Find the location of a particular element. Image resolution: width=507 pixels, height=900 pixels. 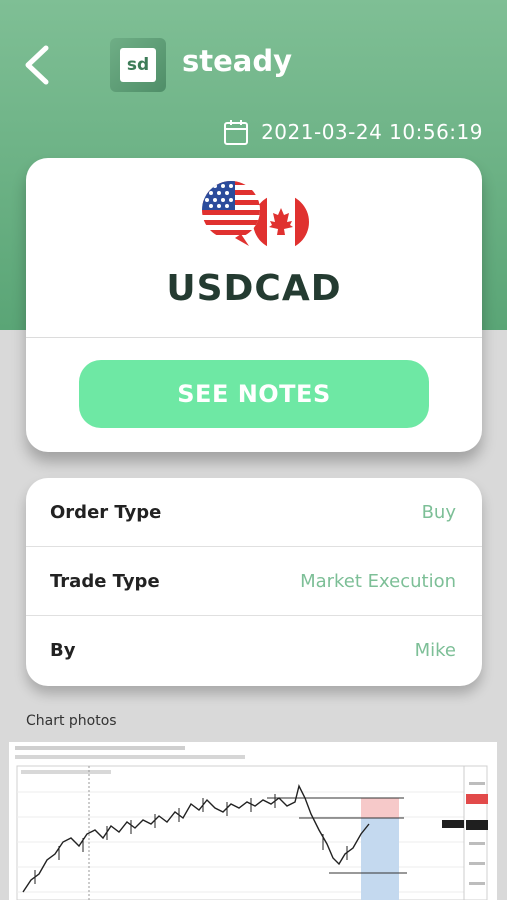

detail-value: Buy is located at coordinates (438, 512).